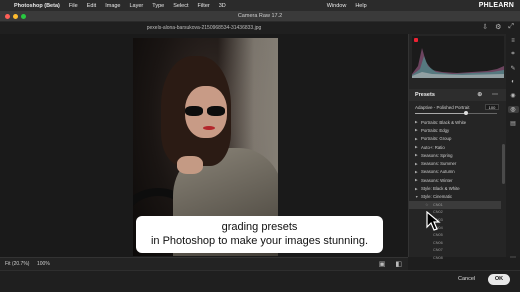 The width and height of the screenshot is (520, 292). I want to click on window-title: Camera Raw 17.2, so click(260, 16).